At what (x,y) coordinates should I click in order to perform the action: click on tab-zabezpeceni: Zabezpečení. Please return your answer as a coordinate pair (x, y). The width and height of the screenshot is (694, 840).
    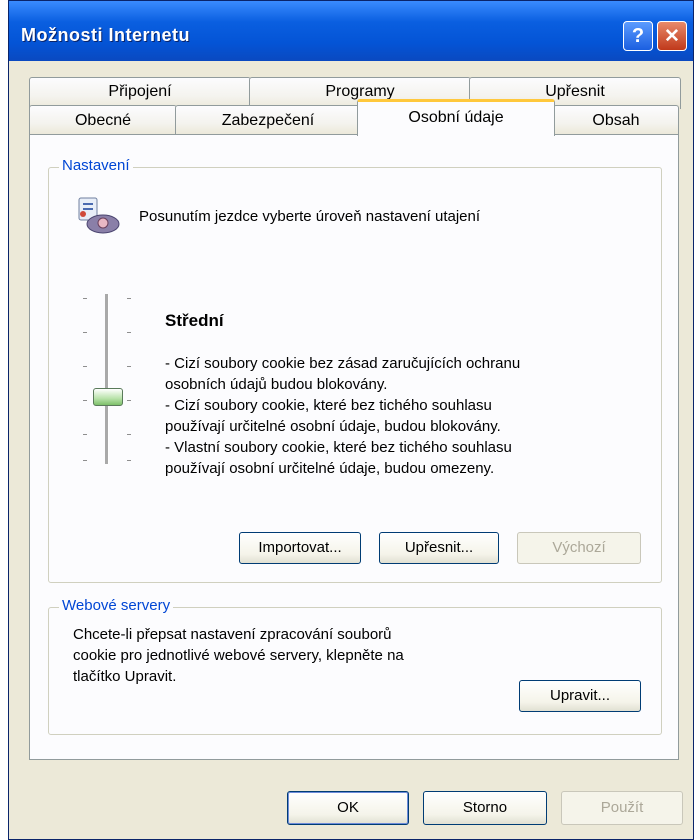
    Looking at the image, I should click on (268, 120).